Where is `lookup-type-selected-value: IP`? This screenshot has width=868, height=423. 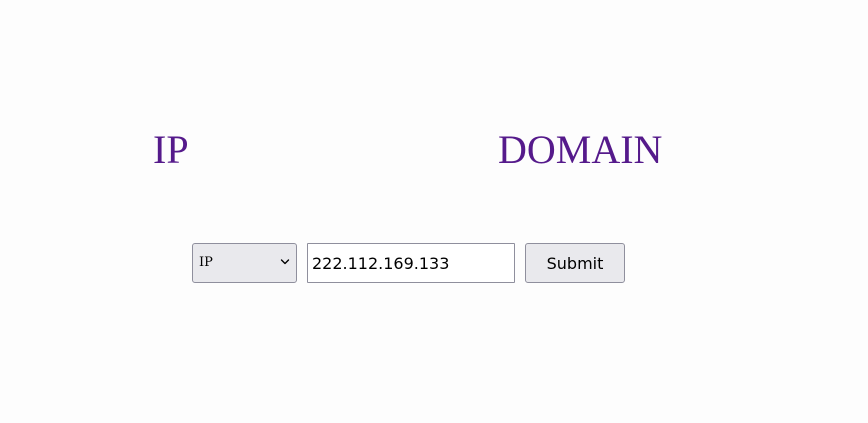 lookup-type-selected-value: IP is located at coordinates (206, 262).